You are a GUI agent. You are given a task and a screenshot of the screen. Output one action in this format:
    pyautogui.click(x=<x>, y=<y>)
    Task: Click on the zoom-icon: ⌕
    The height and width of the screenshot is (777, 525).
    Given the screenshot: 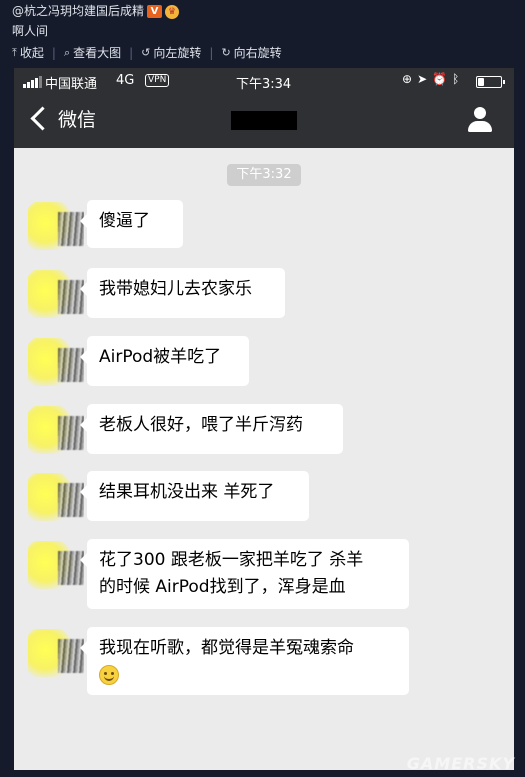 What is the action you would take?
    pyautogui.click(x=67, y=52)
    